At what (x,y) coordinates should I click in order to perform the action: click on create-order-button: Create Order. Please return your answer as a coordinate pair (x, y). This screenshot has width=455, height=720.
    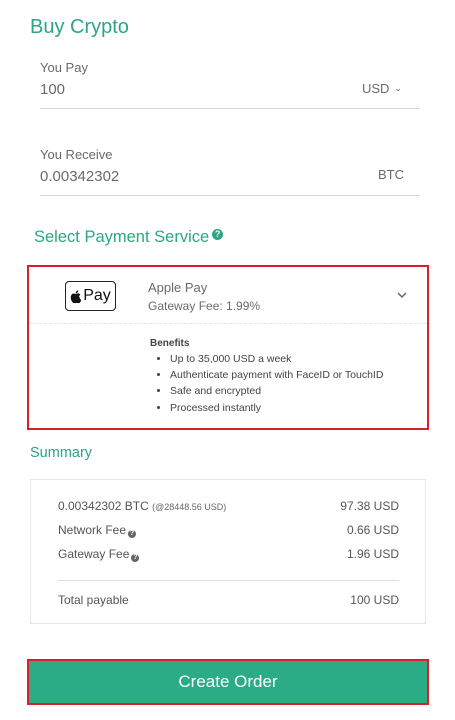
    Looking at the image, I should click on (228, 682).